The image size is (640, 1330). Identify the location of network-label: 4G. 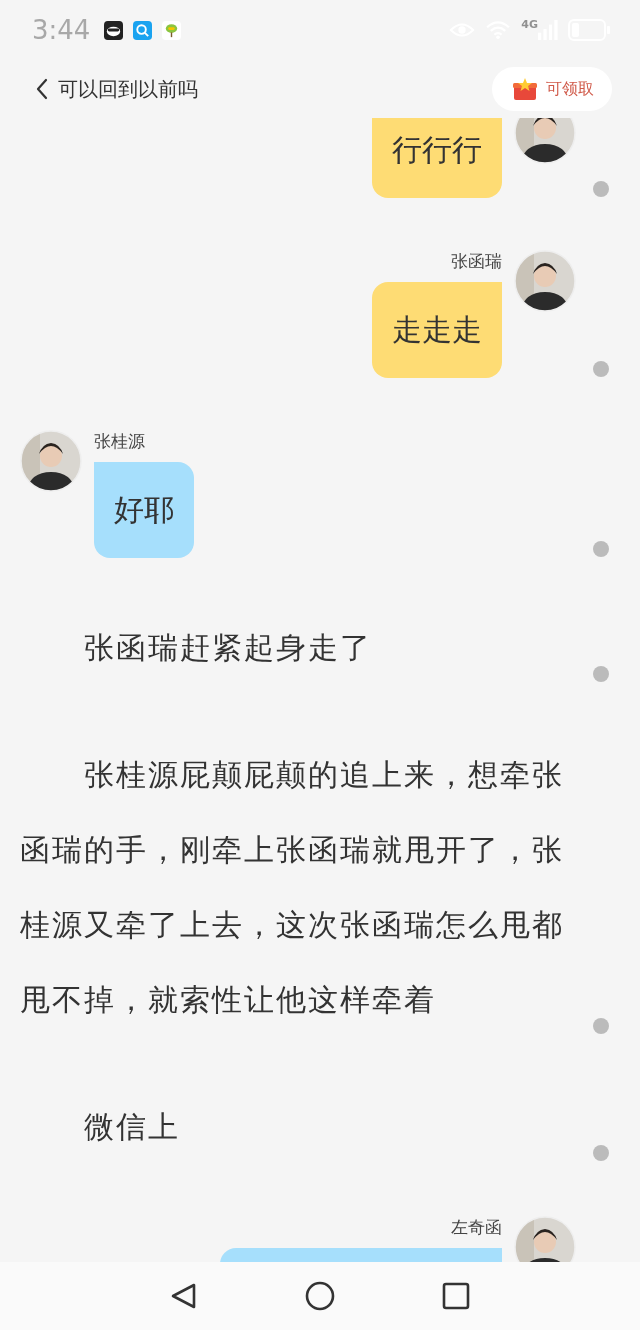
(529, 24).